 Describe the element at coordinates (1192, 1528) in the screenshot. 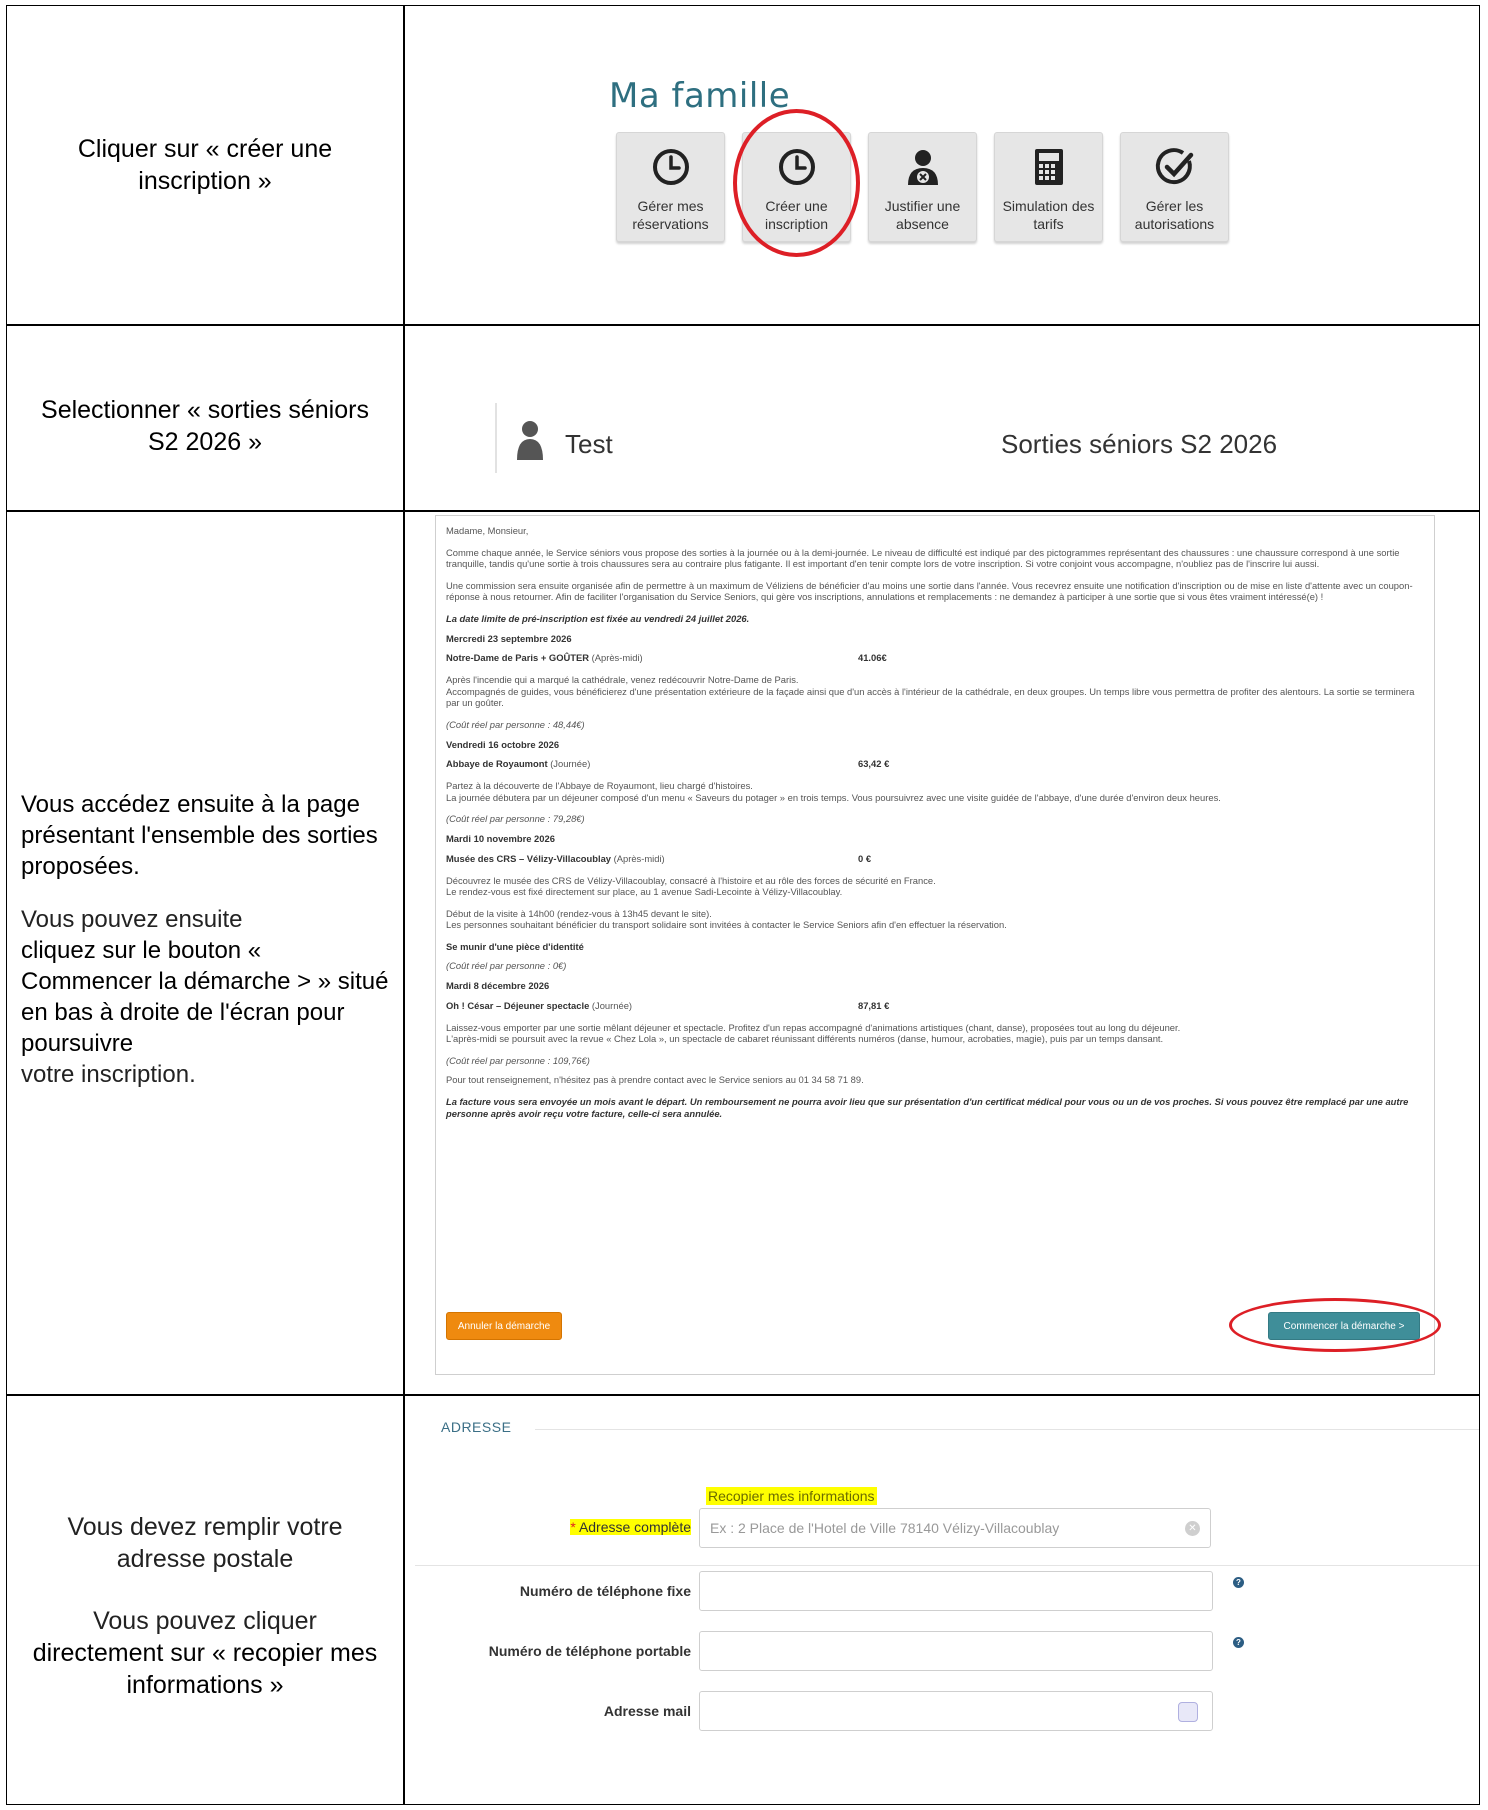

I see `clear-icon: ✕` at that location.